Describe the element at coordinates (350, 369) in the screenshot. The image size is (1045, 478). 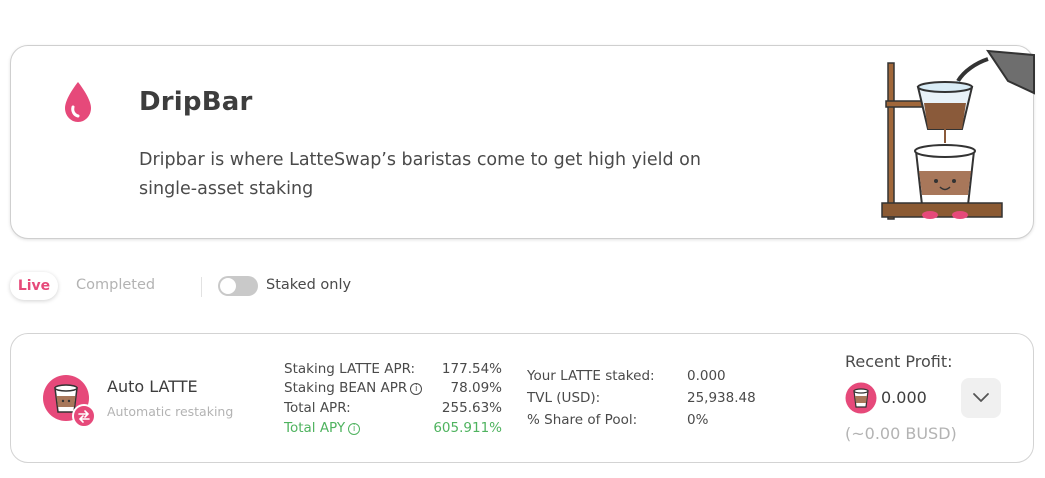
I see `apr-label-latte: Staking LATTE APR:` at that location.